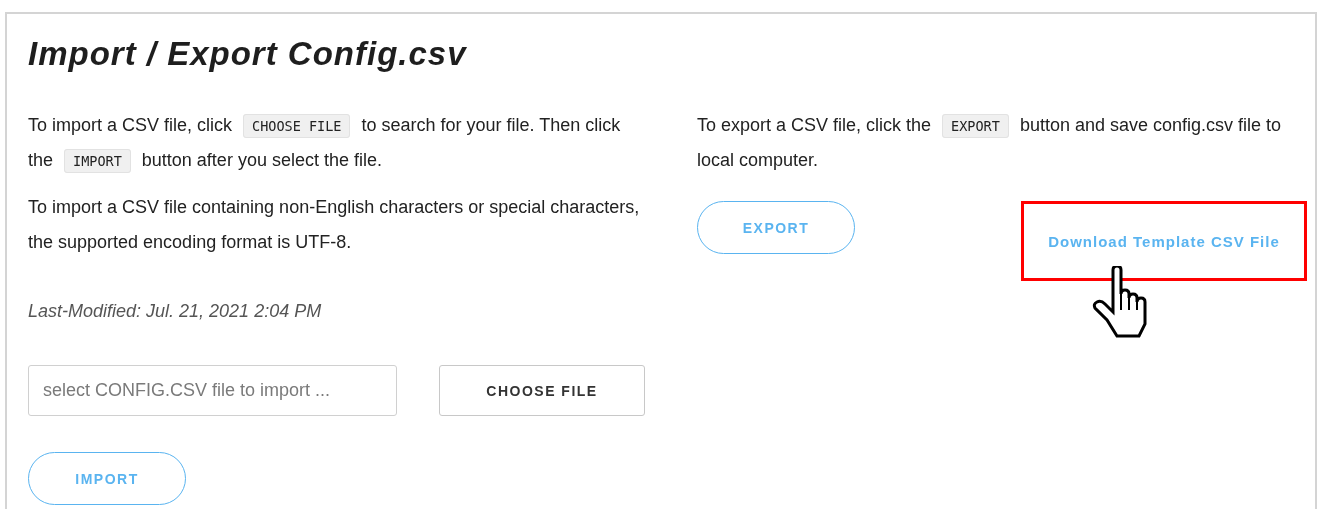 The width and height of the screenshot is (1317, 509). Describe the element at coordinates (1164, 241) in the screenshot. I see `download-template-link: Download Template CSV File` at that location.